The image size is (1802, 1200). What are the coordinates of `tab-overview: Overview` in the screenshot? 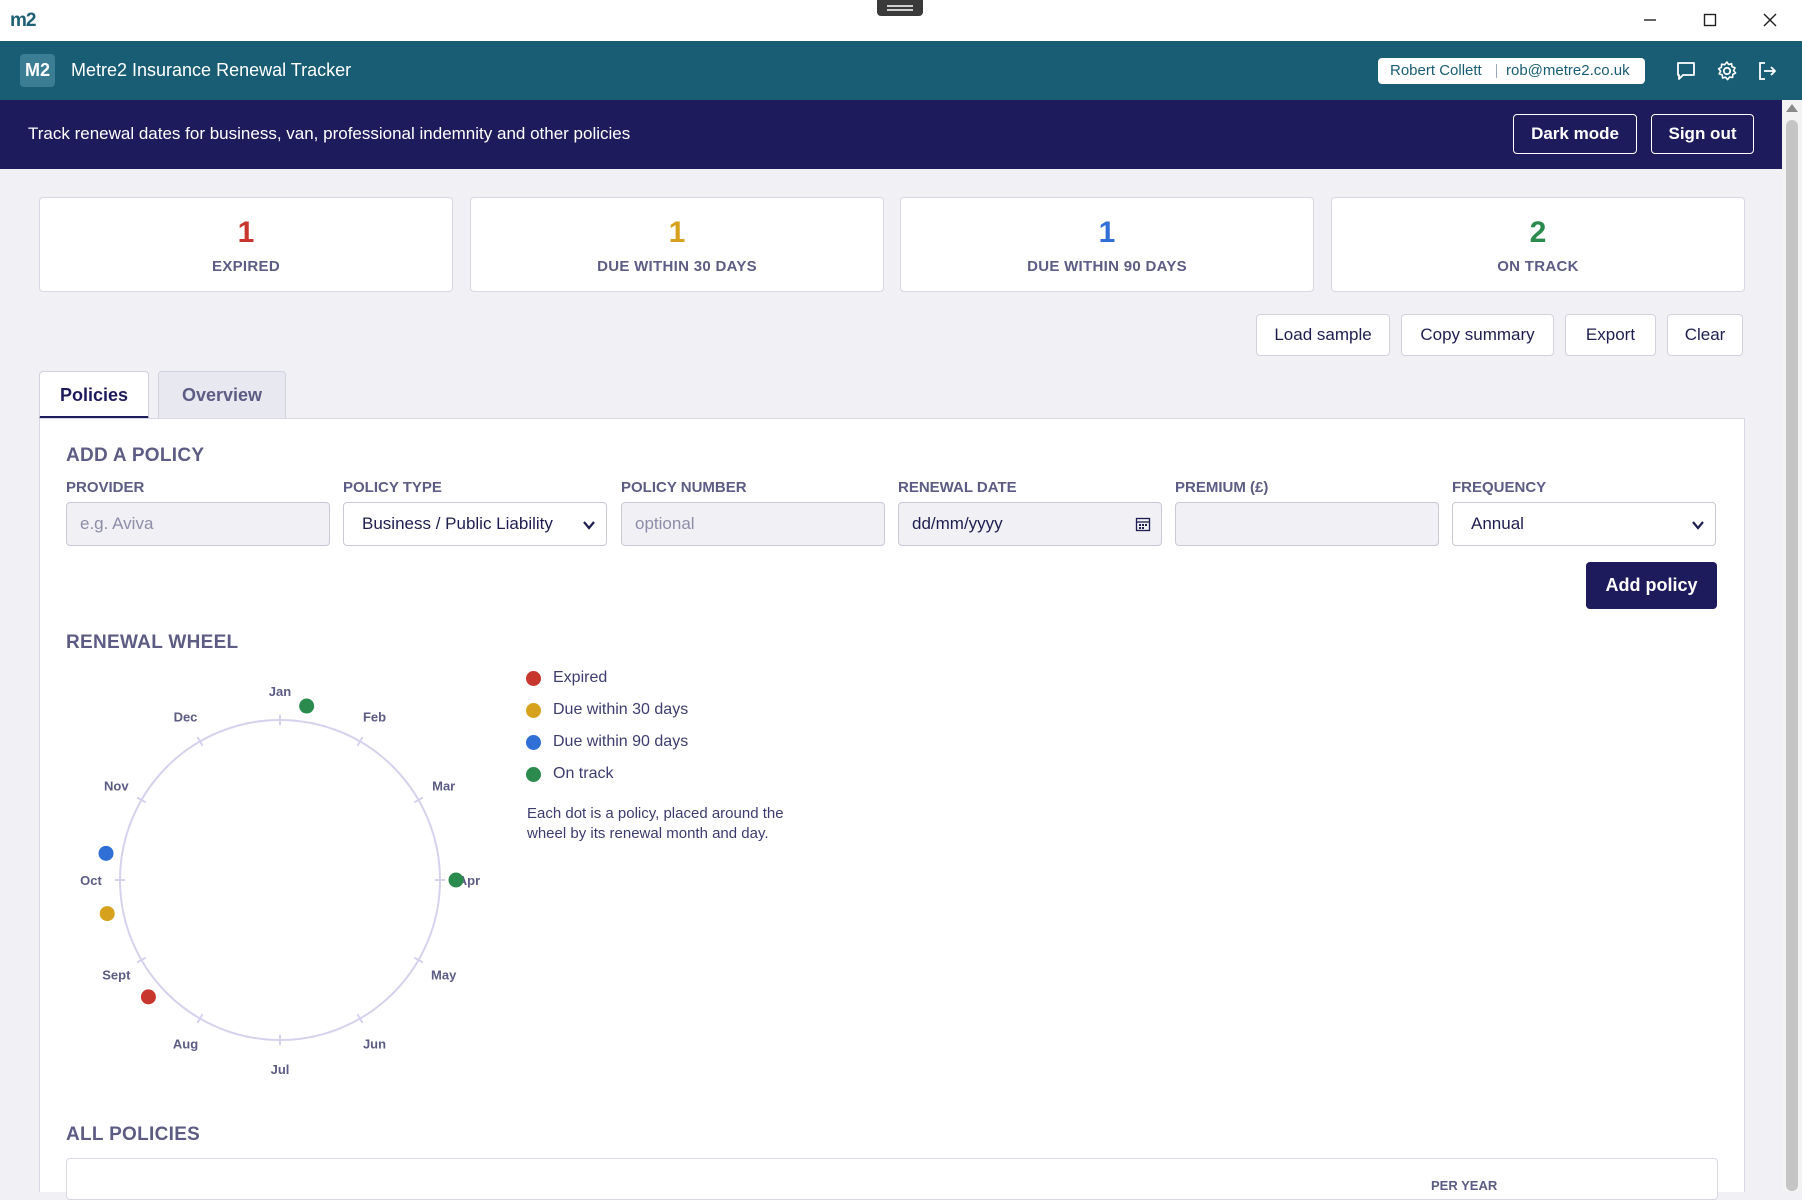 It's located at (222, 395).